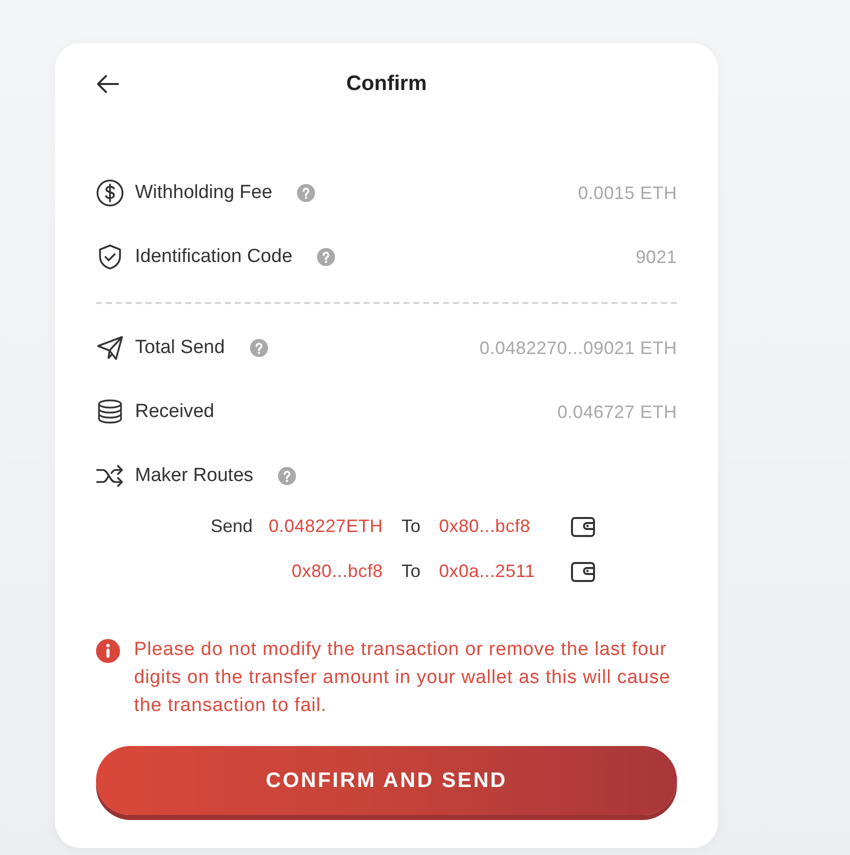  What do you see at coordinates (108, 84) in the screenshot?
I see `back-arrow-icon` at bounding box center [108, 84].